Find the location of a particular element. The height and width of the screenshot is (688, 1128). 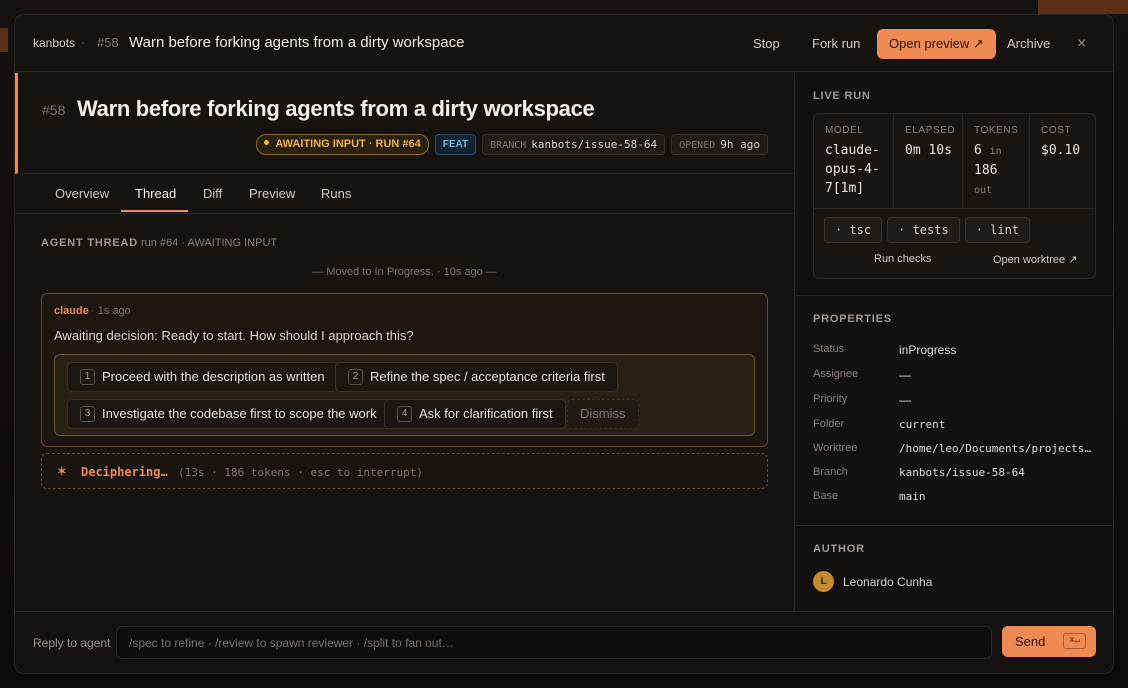

stat-elapsed: ELAPSED 0m 10s is located at coordinates (928, 161).